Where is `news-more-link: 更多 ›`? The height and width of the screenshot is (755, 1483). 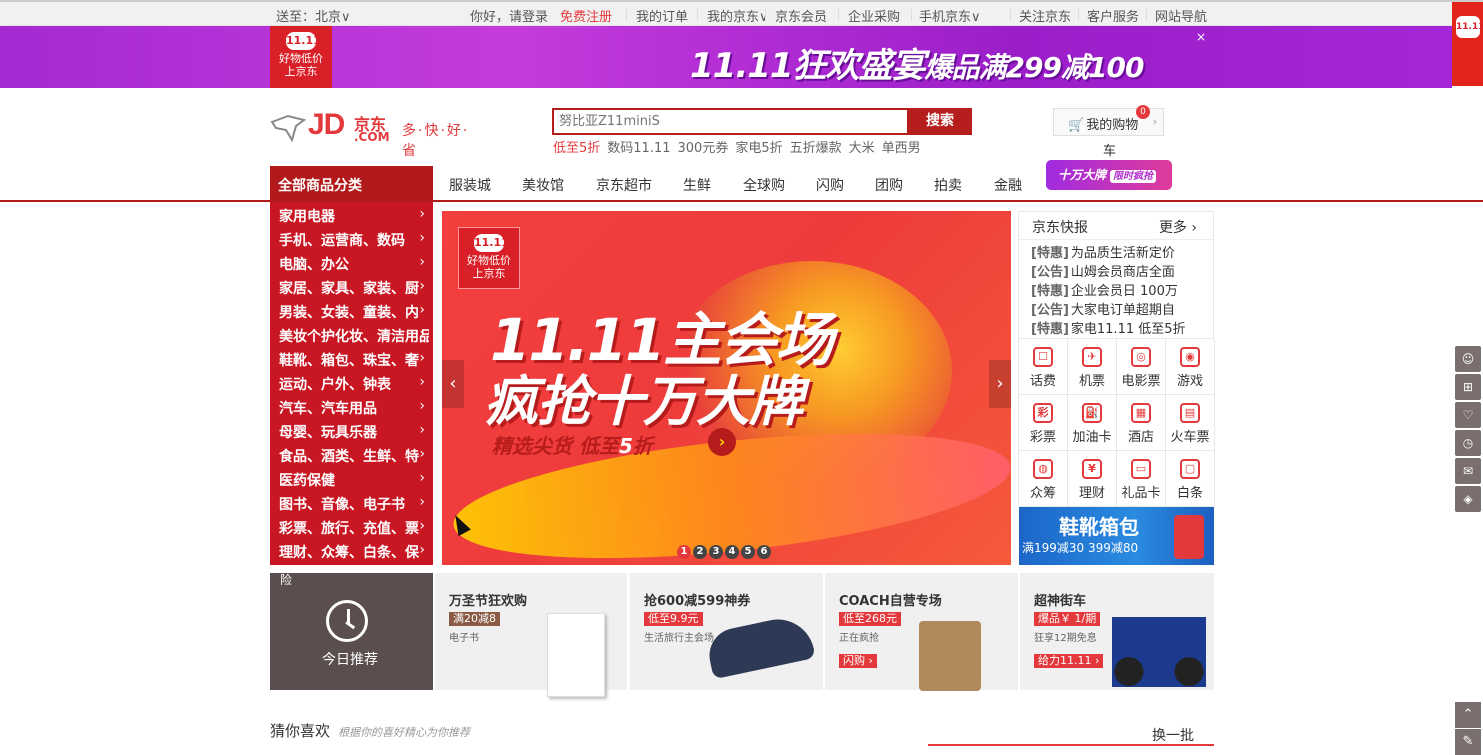
news-more-link: 更多 › is located at coordinates (1178, 227).